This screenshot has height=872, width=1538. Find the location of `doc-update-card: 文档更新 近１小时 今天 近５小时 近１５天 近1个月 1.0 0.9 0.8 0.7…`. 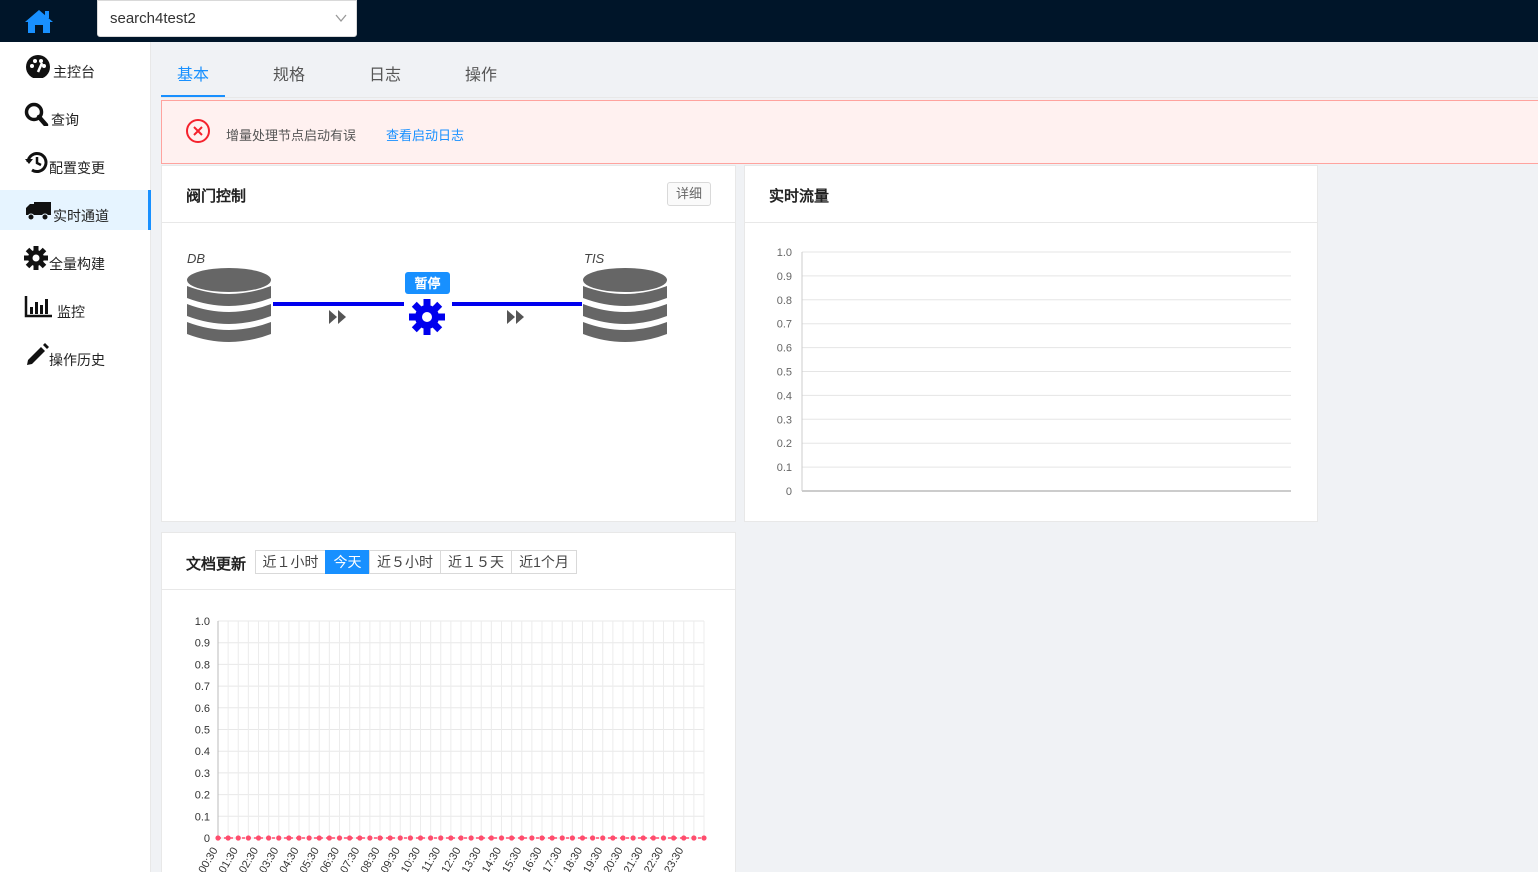

doc-update-card: 文档更新 近１小时 今天 近５小时 近１５天 近1个月 1.0 0.9 0.8 0.7… is located at coordinates (448, 702).